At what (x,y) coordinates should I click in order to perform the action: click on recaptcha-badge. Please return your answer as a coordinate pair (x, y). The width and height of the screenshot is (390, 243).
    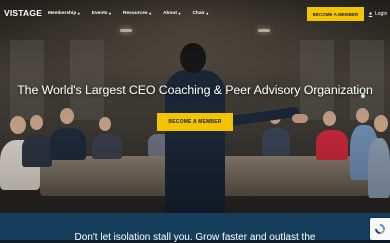
    Looking at the image, I should click on (380, 229).